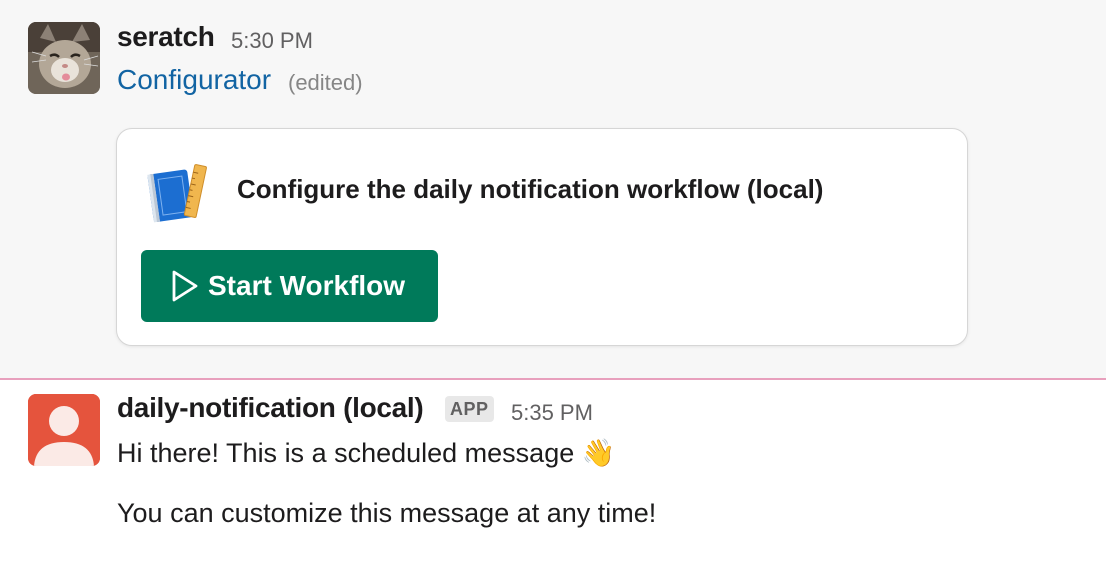 Image resolution: width=1106 pixels, height=568 pixels. What do you see at coordinates (552, 413) in the screenshot?
I see `bot-message-timestamp: 5:35 PM` at bounding box center [552, 413].